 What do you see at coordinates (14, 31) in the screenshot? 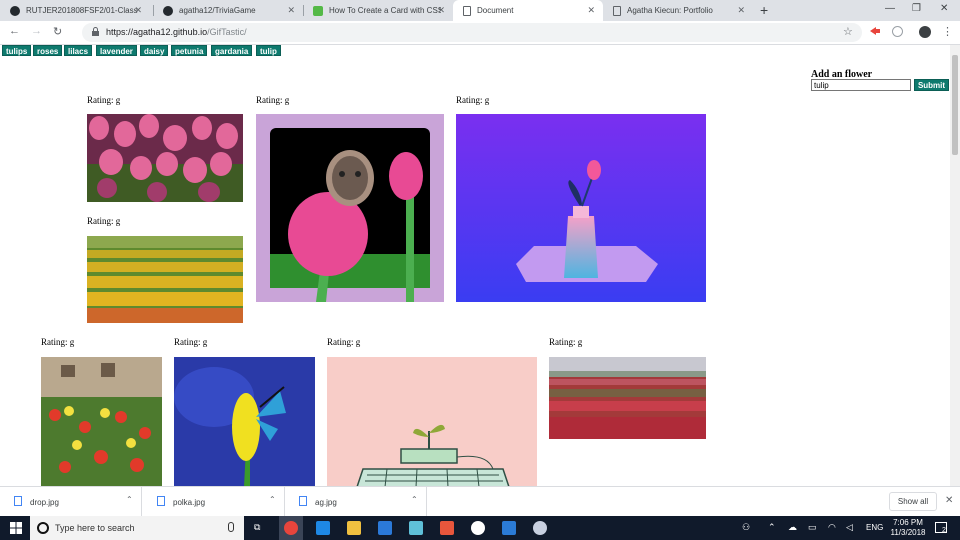
I see `back-icon: ←` at bounding box center [14, 31].